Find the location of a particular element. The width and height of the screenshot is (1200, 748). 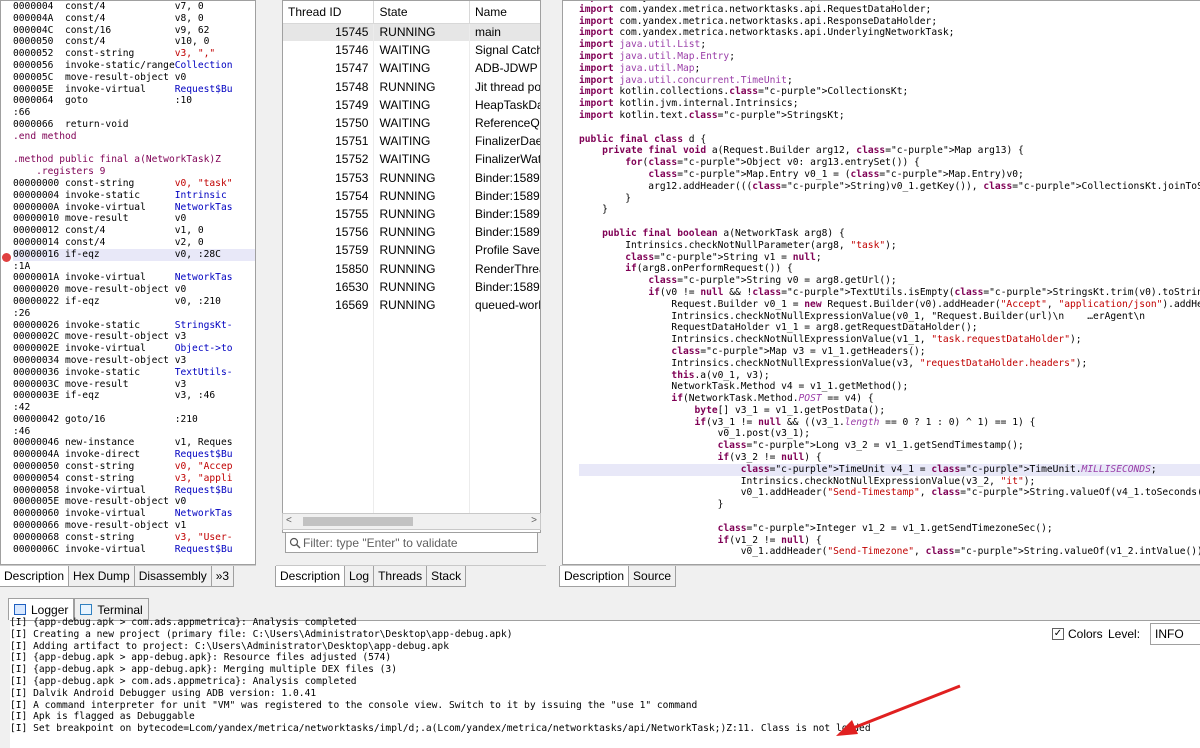

source-line: class="c-purple">String v1 = null; is located at coordinates (889, 258).